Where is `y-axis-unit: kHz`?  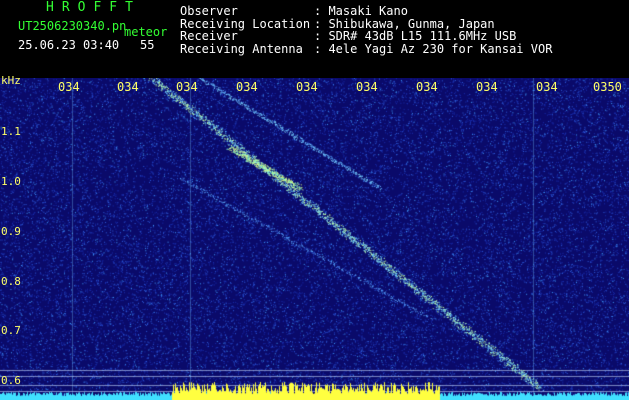
y-axis-unit: kHz is located at coordinates (11, 80).